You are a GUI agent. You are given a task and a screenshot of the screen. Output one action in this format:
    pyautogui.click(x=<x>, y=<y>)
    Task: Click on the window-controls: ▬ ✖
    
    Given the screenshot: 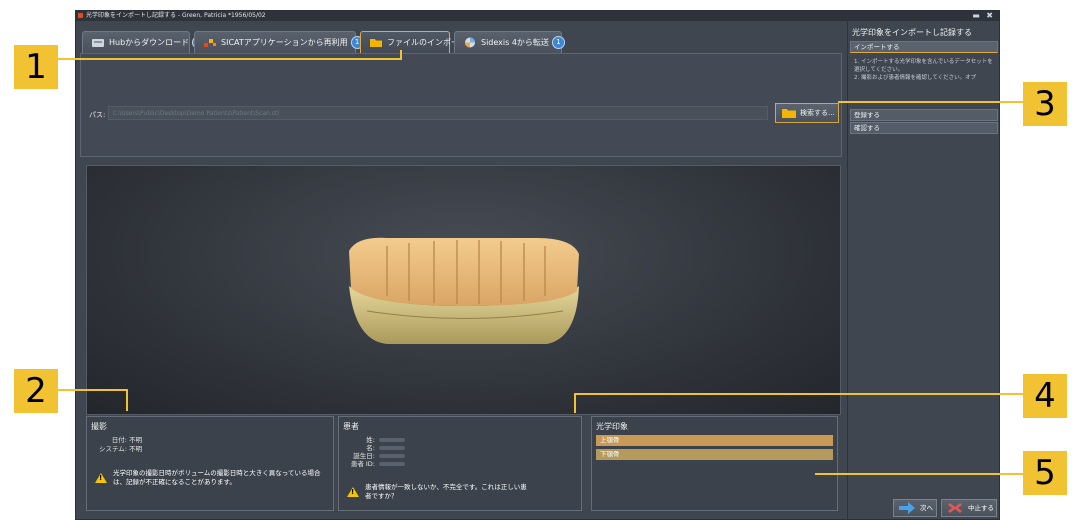 What is the action you would take?
    pyautogui.click(x=983, y=16)
    